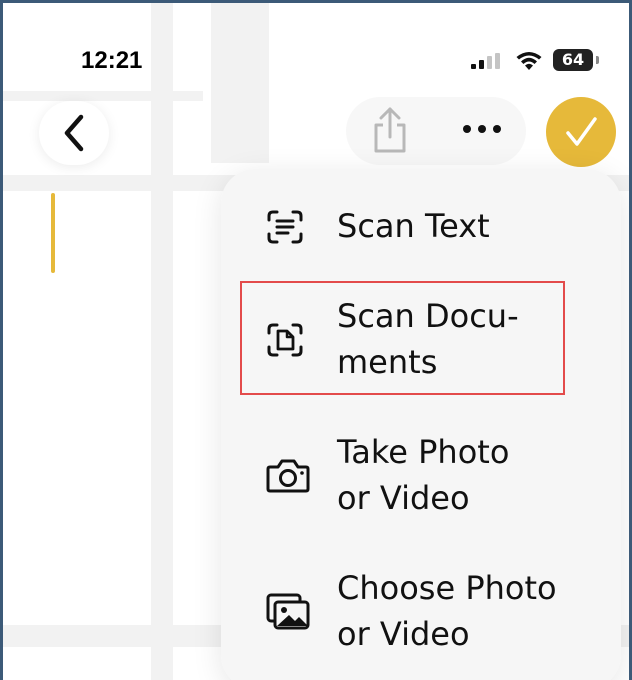 Image resolution: width=632 pixels, height=680 pixels. I want to click on menu-item-take-photo: Take Photo or Video, so click(421, 475).